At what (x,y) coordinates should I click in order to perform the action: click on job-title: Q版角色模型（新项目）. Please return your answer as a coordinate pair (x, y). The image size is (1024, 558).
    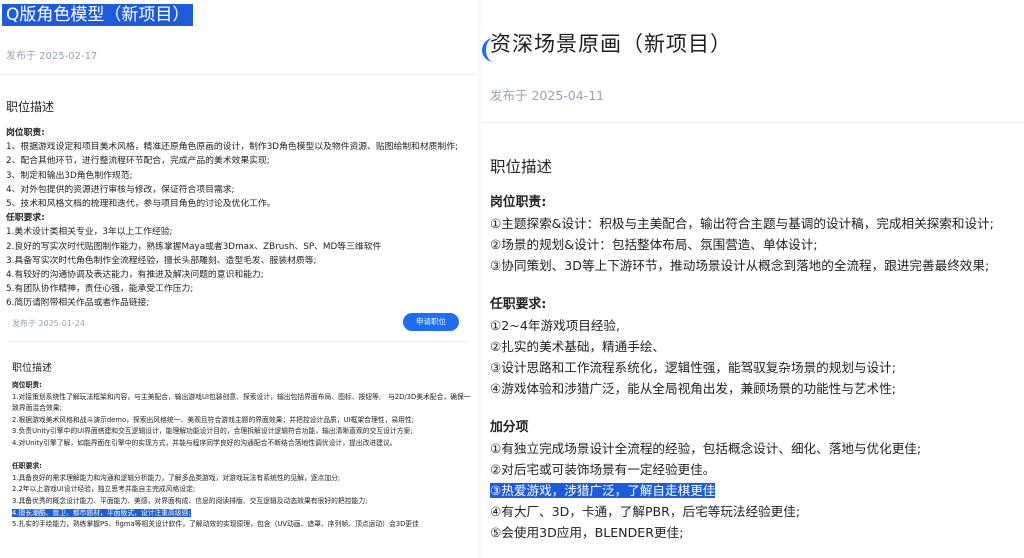
    Looking at the image, I should click on (98, 15).